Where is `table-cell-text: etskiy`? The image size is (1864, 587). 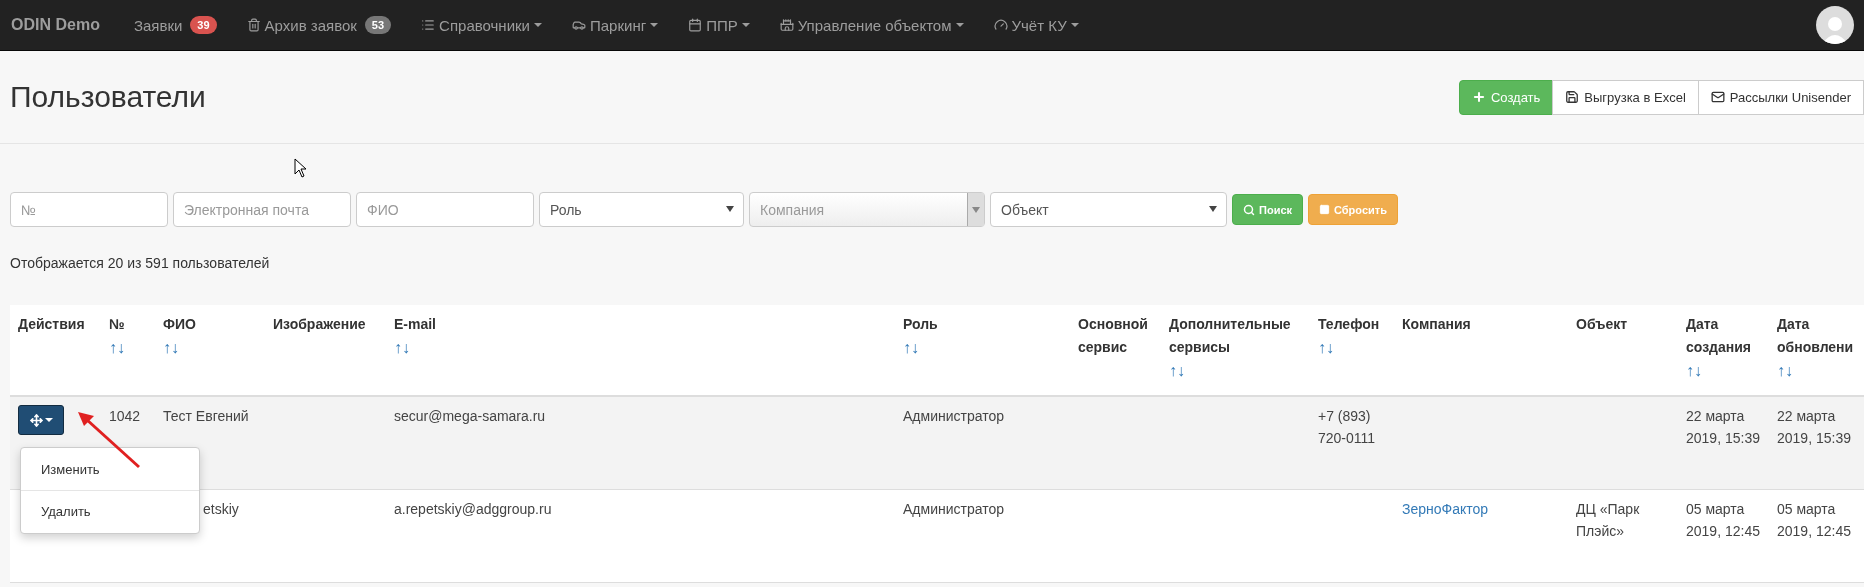 table-cell-text: etskiy is located at coordinates (221, 509).